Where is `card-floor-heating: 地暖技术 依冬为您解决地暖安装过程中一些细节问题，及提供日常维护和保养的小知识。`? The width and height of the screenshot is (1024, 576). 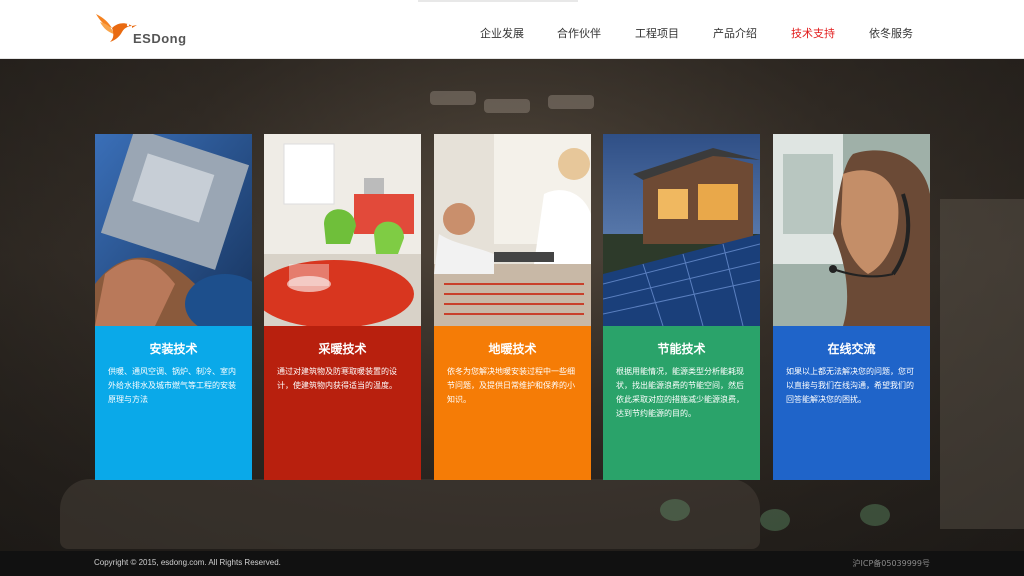
card-floor-heating: 地暖技术 依冬为您解决地暖安装过程中一些细节问题，及提供日常维护和保养的小知识。 is located at coordinates (512, 307).